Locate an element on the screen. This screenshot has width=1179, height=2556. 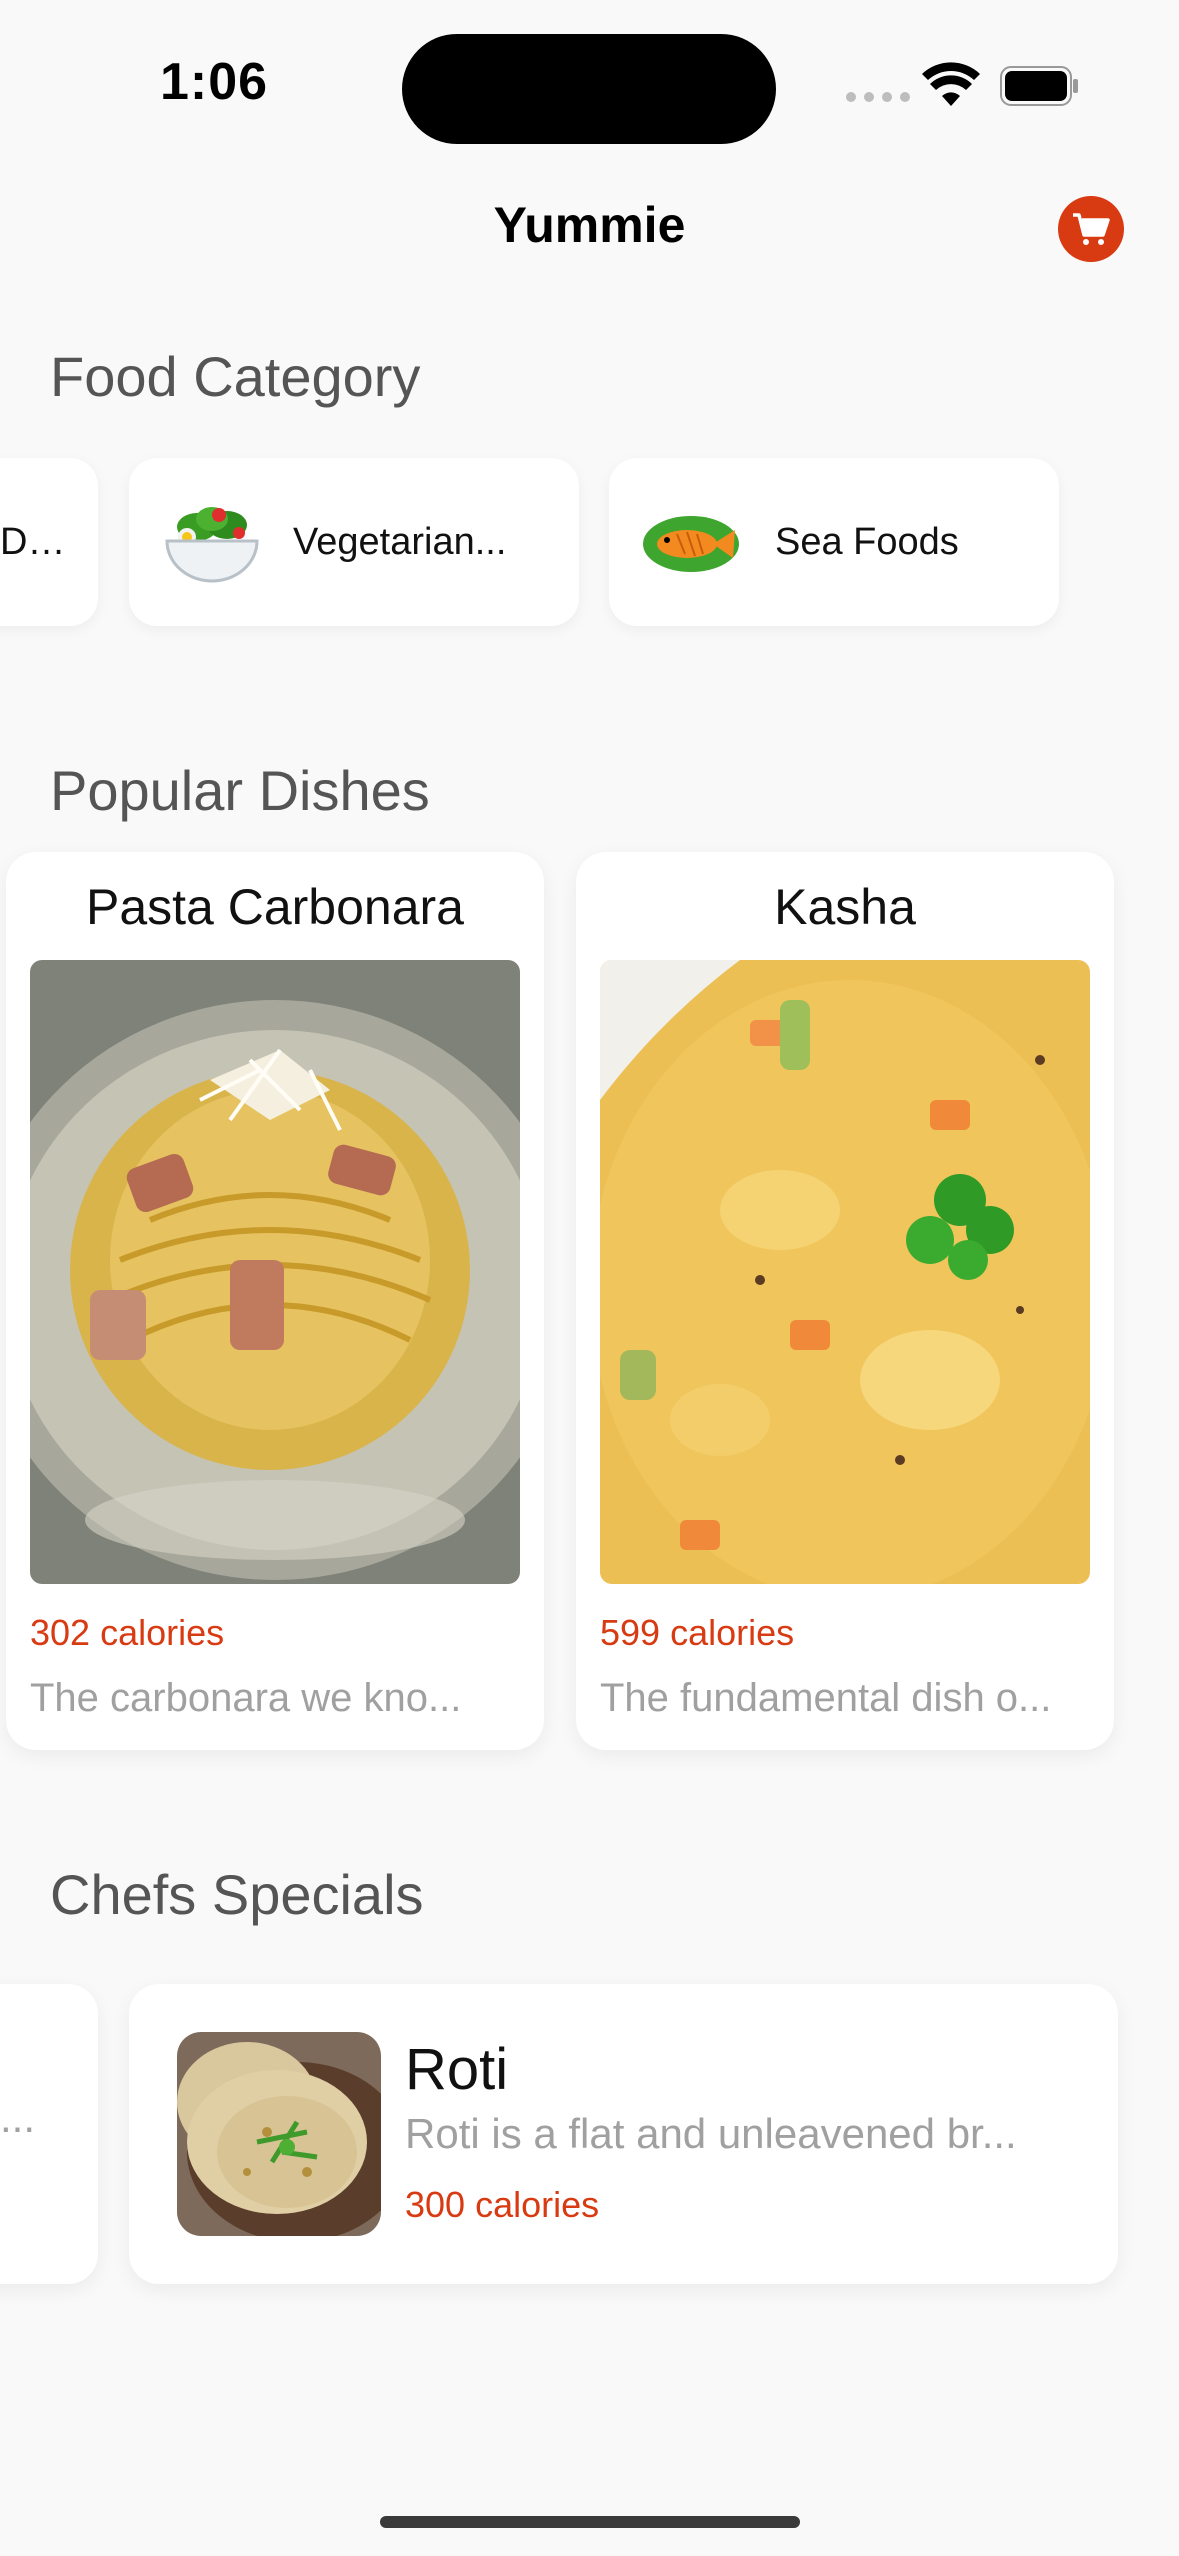
dish-calories: 302 calories is located at coordinates (127, 1632).